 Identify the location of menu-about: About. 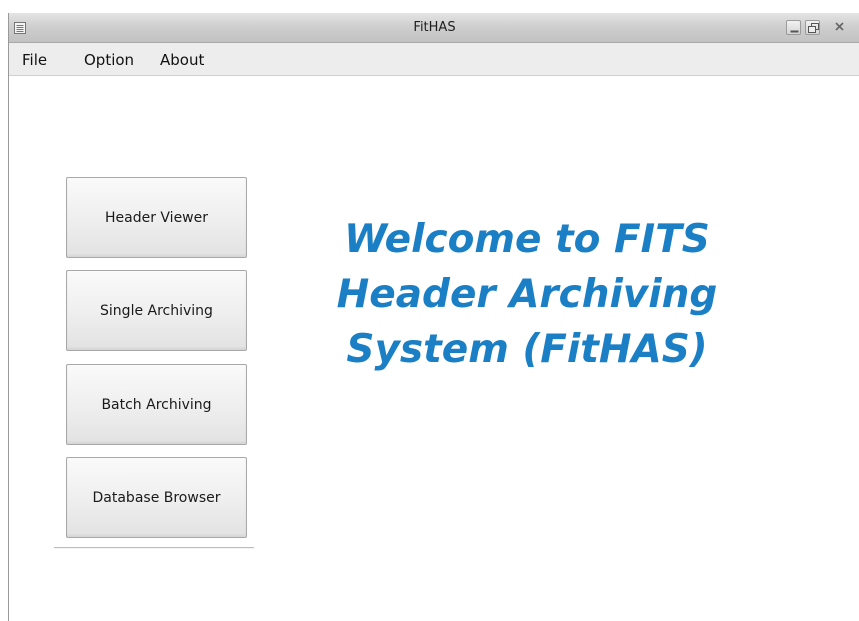
(182, 60).